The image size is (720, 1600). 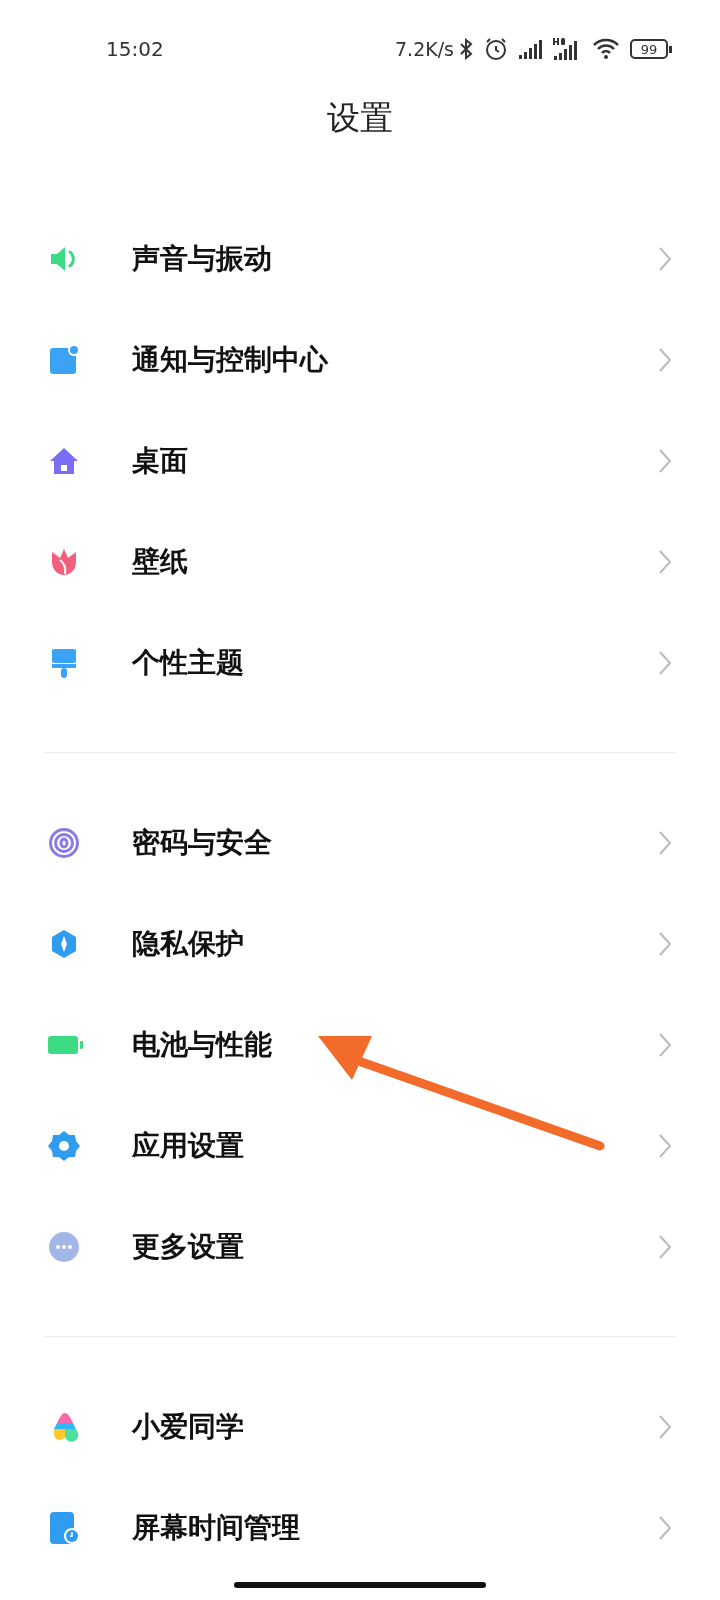 What do you see at coordinates (216, 1527) in the screenshot?
I see `item-label: 屏幕时间管理` at bounding box center [216, 1527].